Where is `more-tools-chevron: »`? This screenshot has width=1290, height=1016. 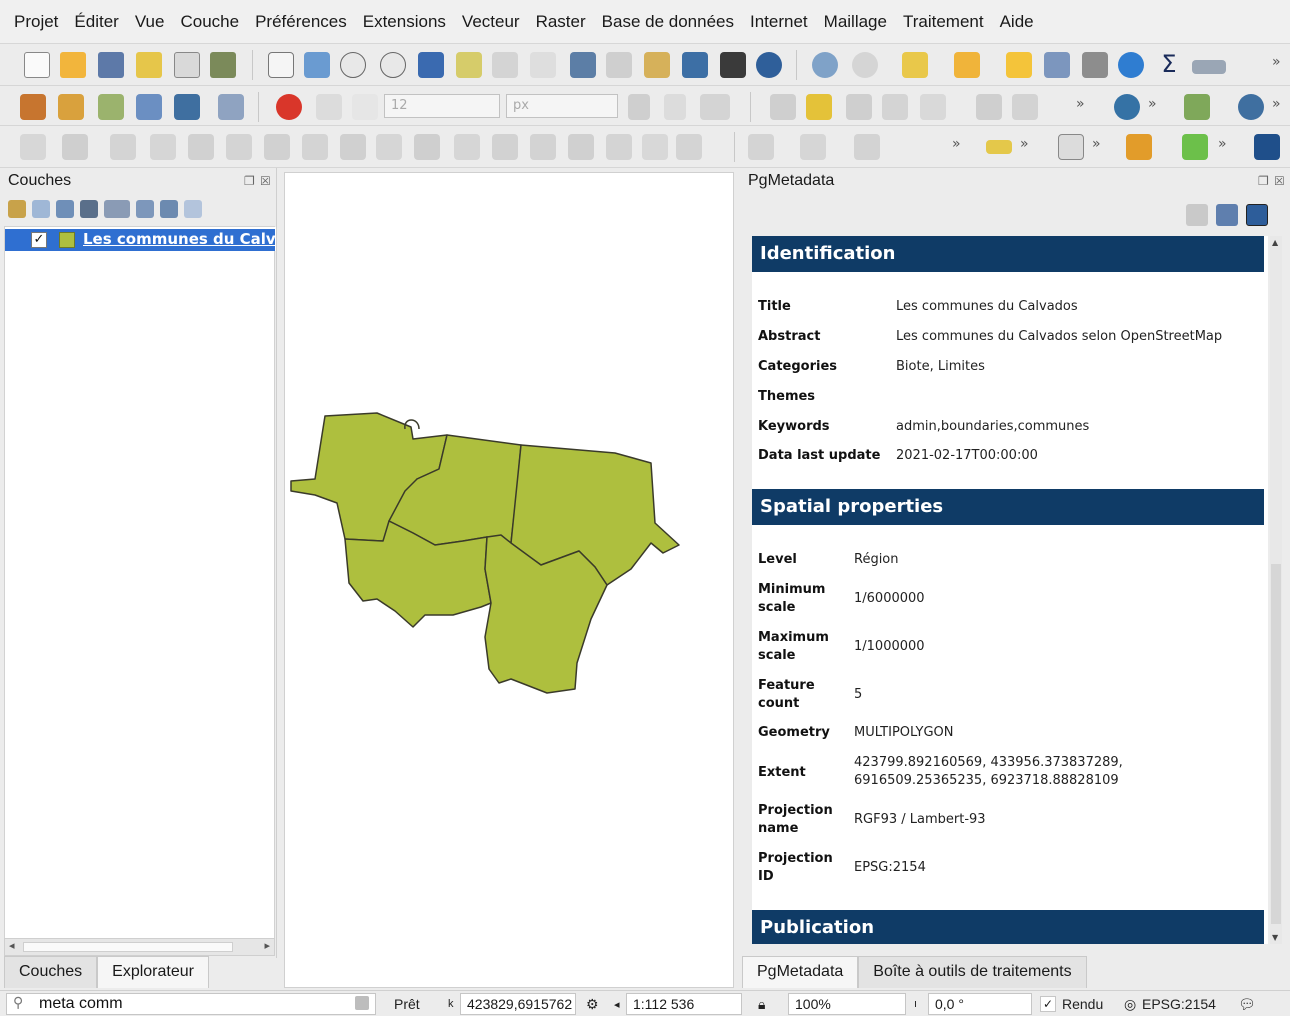
more-tools-chevron: » is located at coordinates (1276, 62).